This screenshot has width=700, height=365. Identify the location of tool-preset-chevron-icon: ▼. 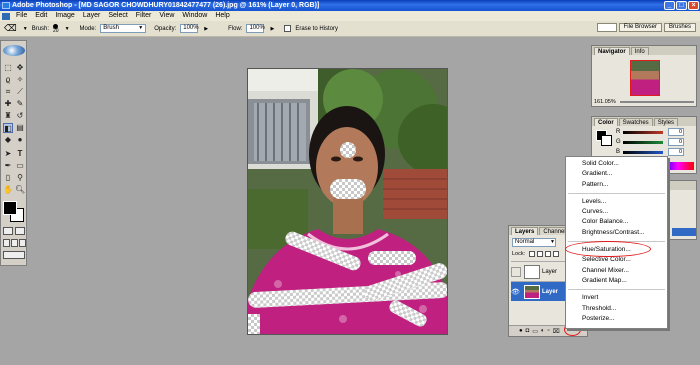
(25, 29).